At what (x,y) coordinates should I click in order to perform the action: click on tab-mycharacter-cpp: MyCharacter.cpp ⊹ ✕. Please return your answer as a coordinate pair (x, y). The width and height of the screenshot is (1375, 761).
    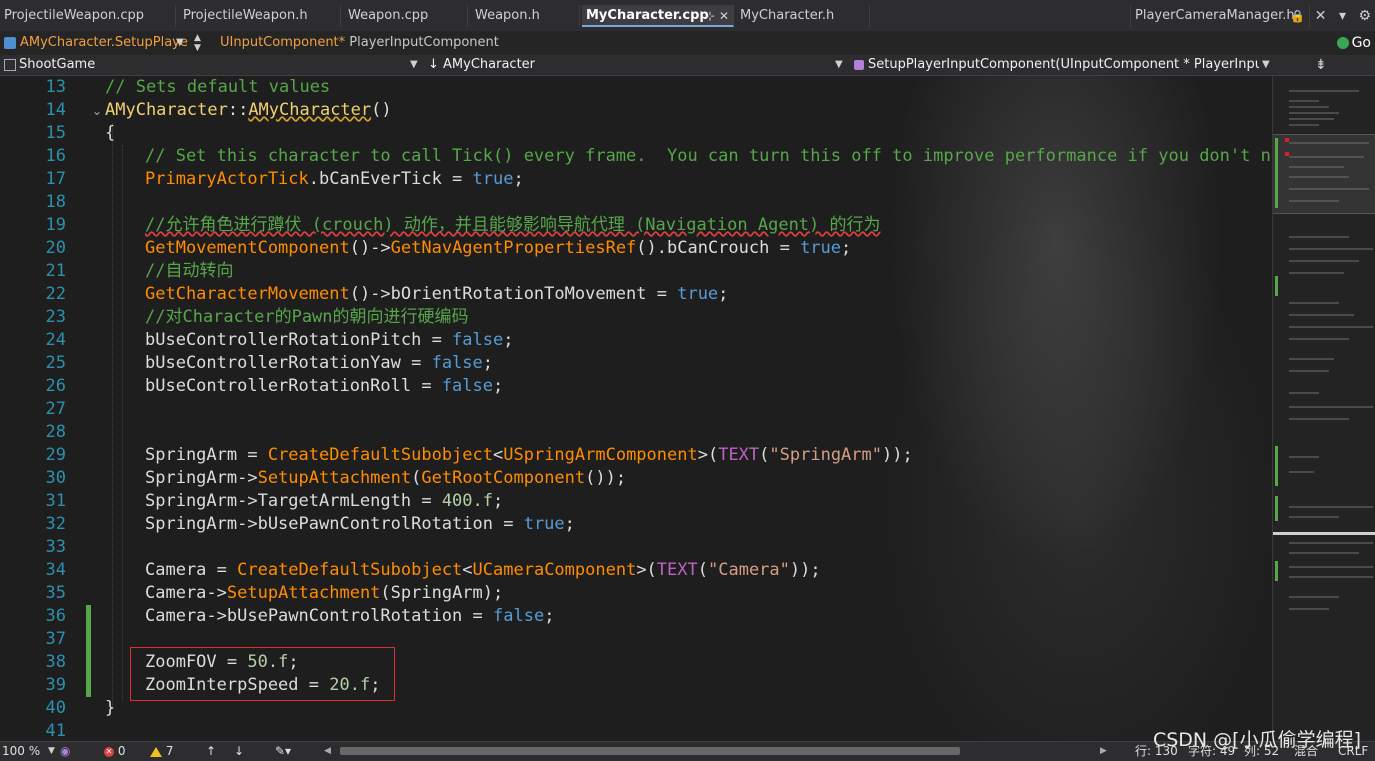
    Looking at the image, I should click on (658, 16).